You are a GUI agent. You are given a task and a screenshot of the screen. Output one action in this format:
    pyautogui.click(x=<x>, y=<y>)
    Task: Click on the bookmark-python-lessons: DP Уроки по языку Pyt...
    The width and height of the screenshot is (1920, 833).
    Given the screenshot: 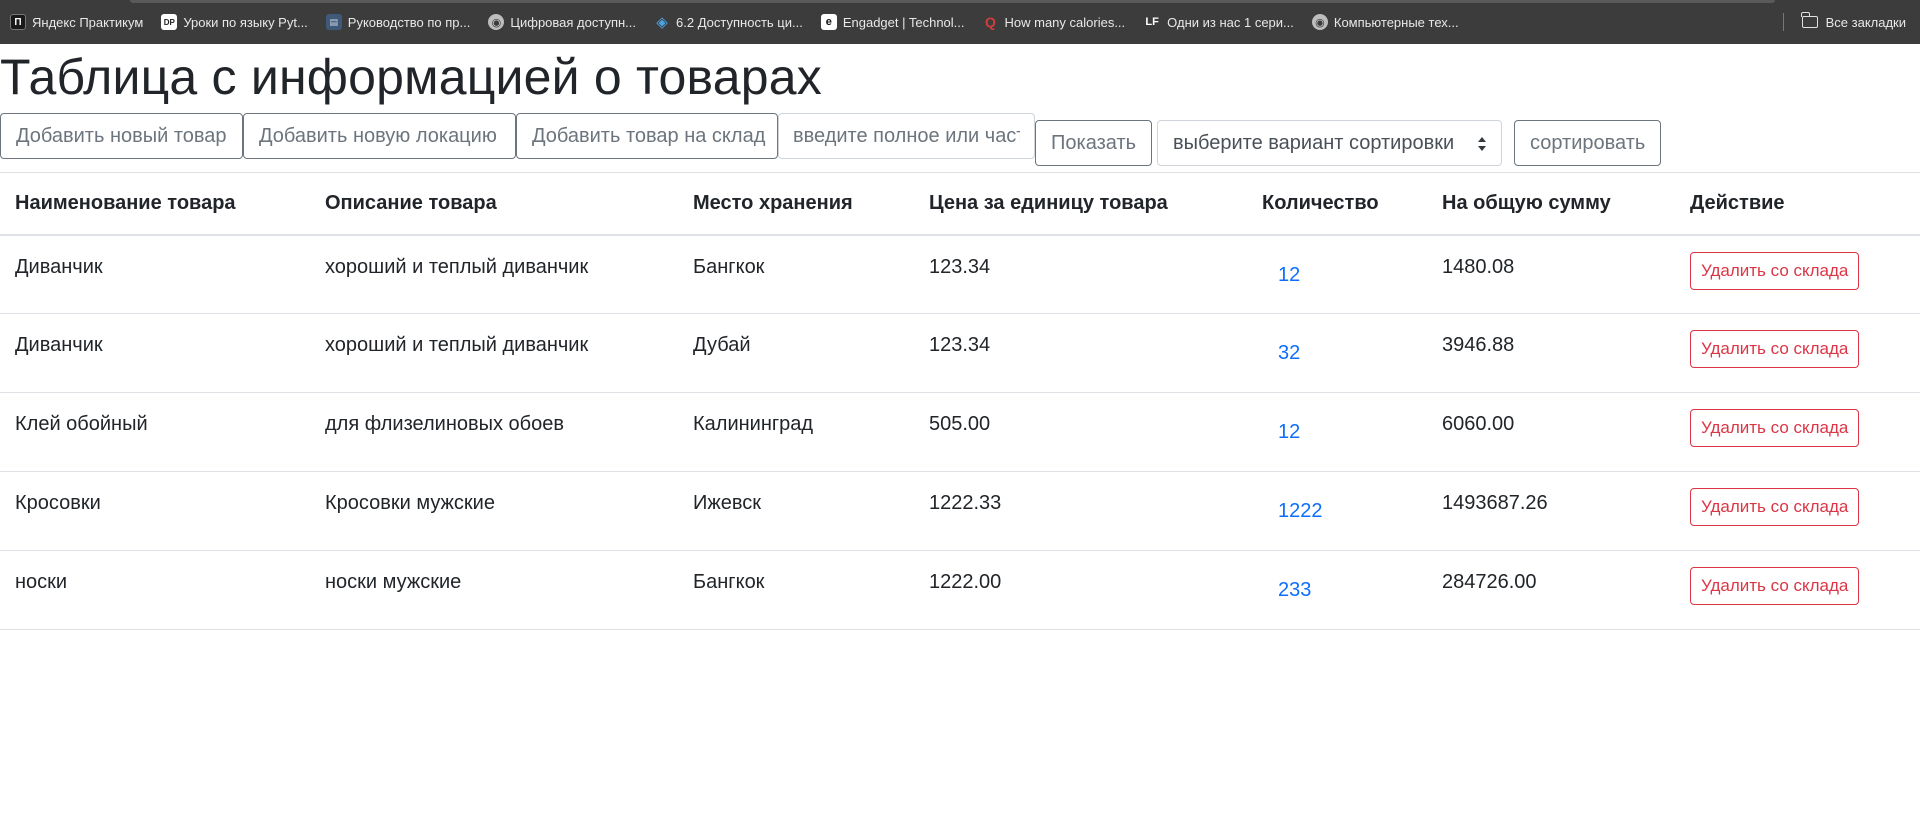 What is the action you would take?
    pyautogui.click(x=234, y=22)
    